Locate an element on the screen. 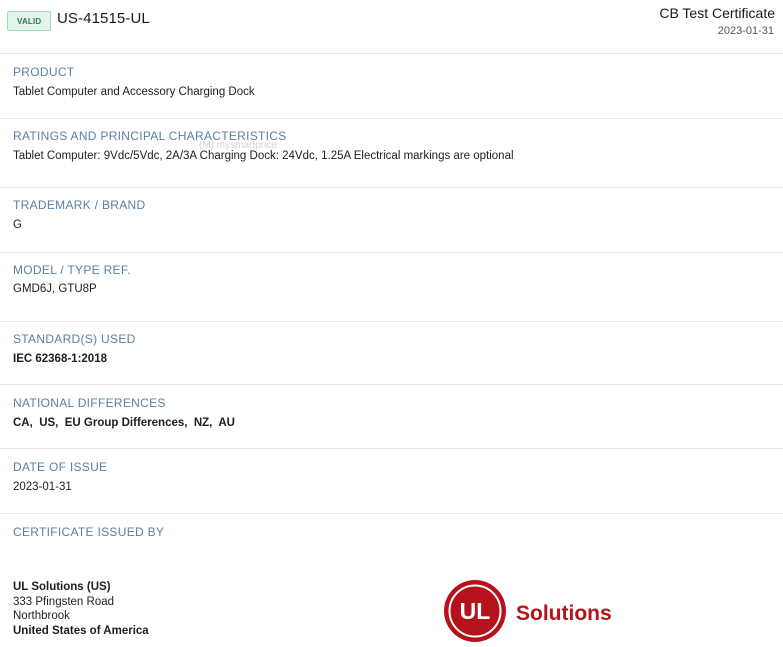 The width and height of the screenshot is (783, 647). certificate-type: CB Test Certificate is located at coordinates (717, 13).